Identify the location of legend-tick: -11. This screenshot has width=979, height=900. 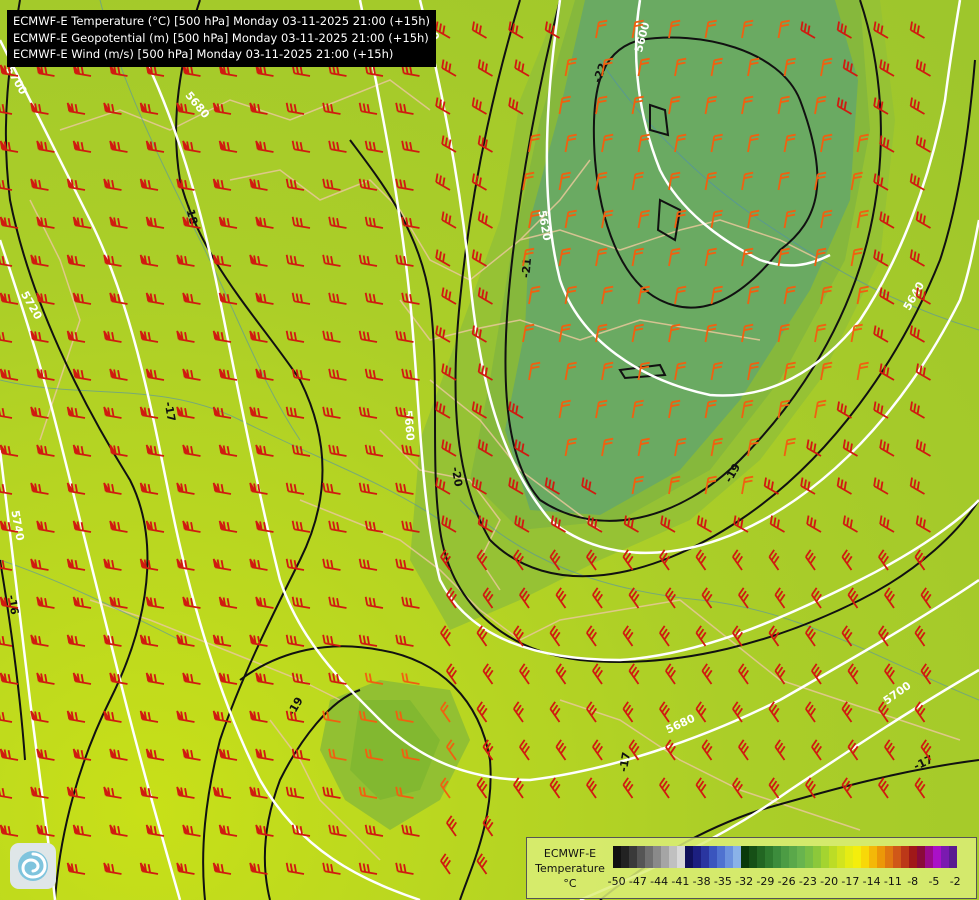
(892, 881).